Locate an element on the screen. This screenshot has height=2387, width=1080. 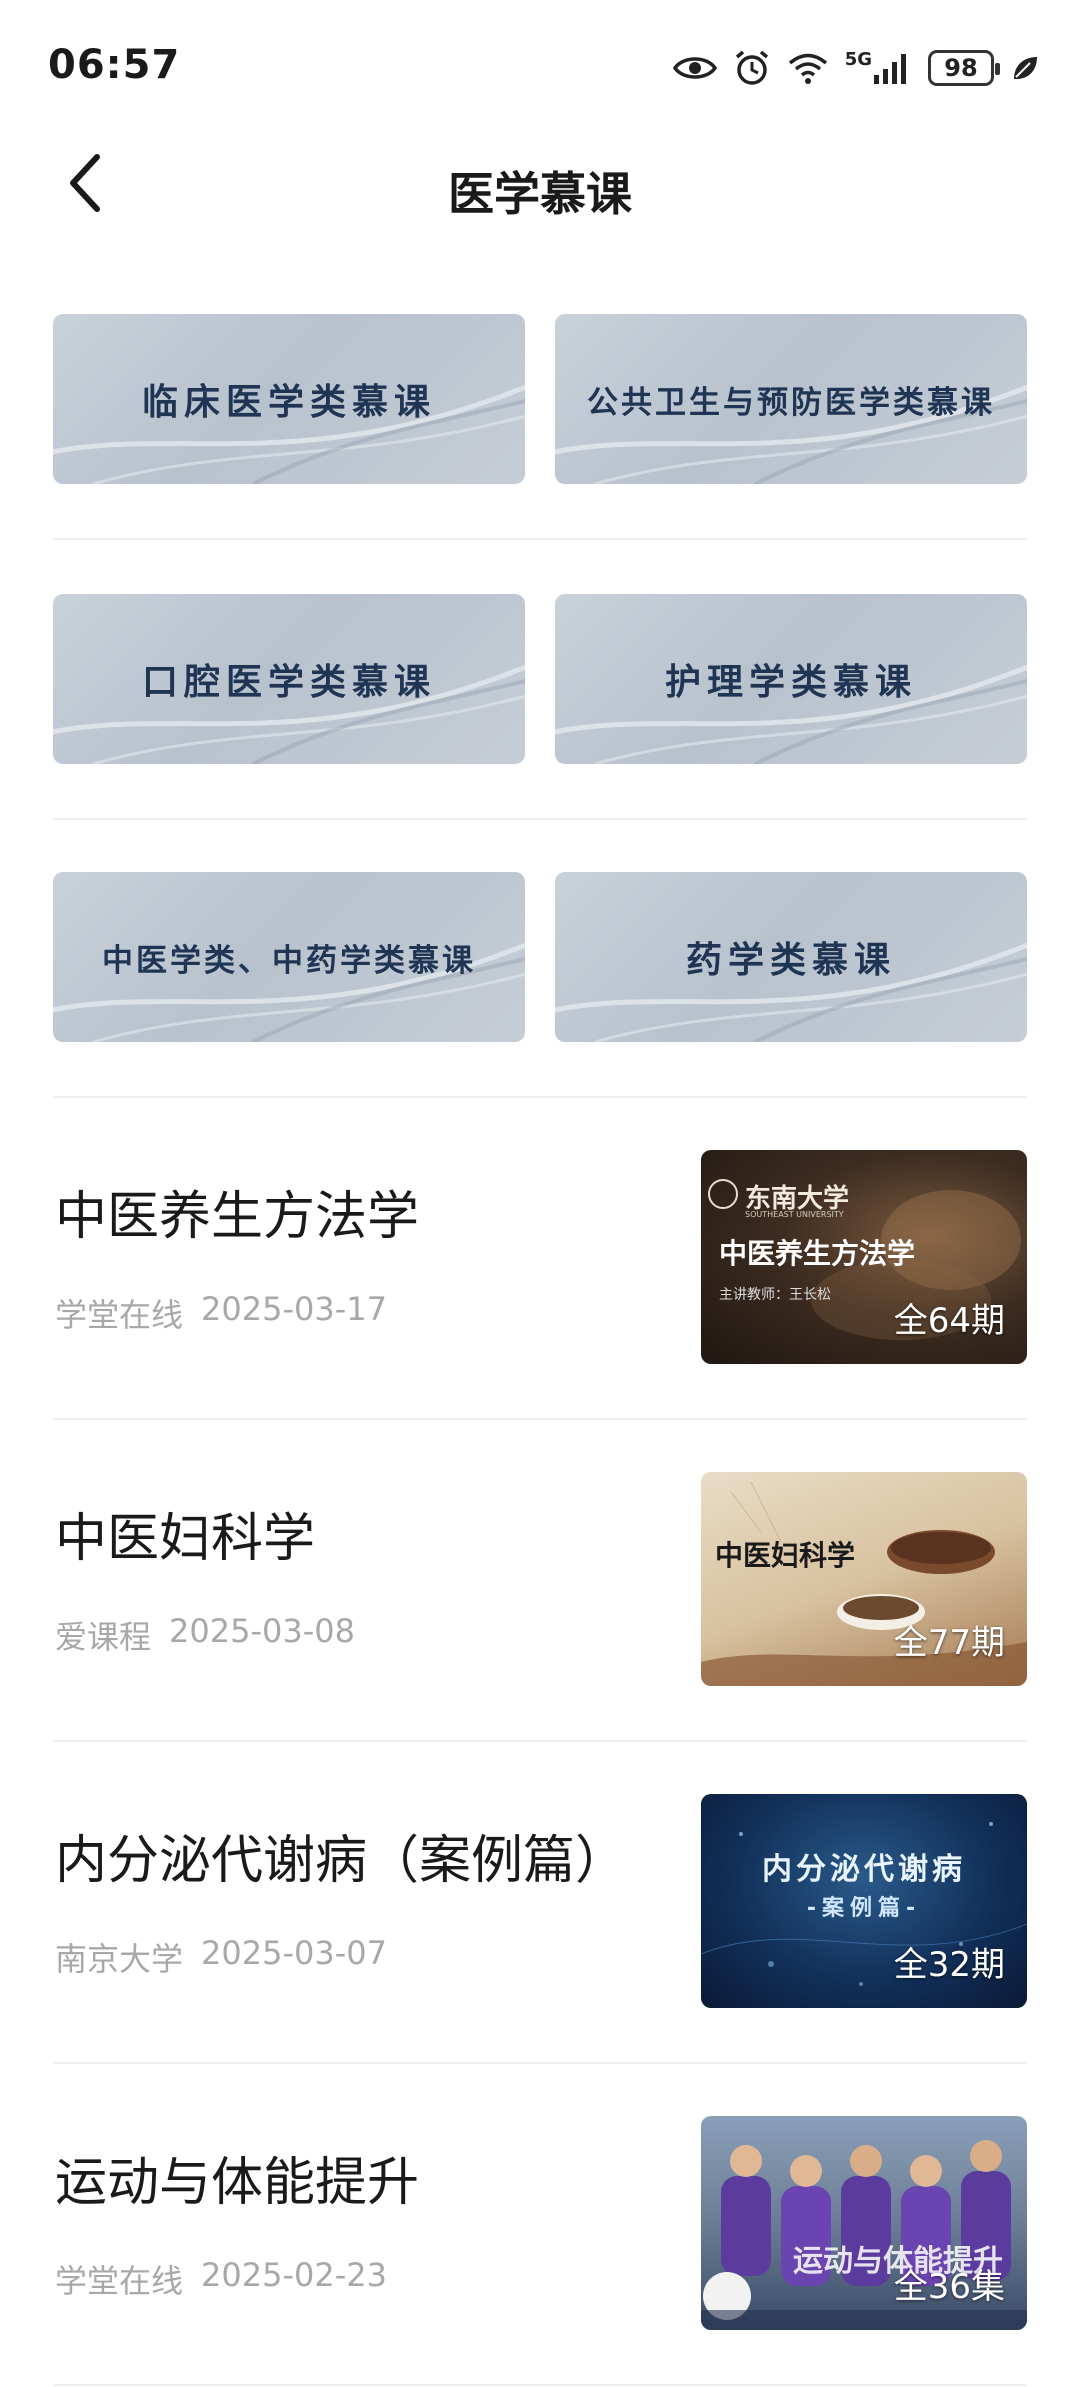
course-date: 2025-03-07 is located at coordinates (294, 1953).